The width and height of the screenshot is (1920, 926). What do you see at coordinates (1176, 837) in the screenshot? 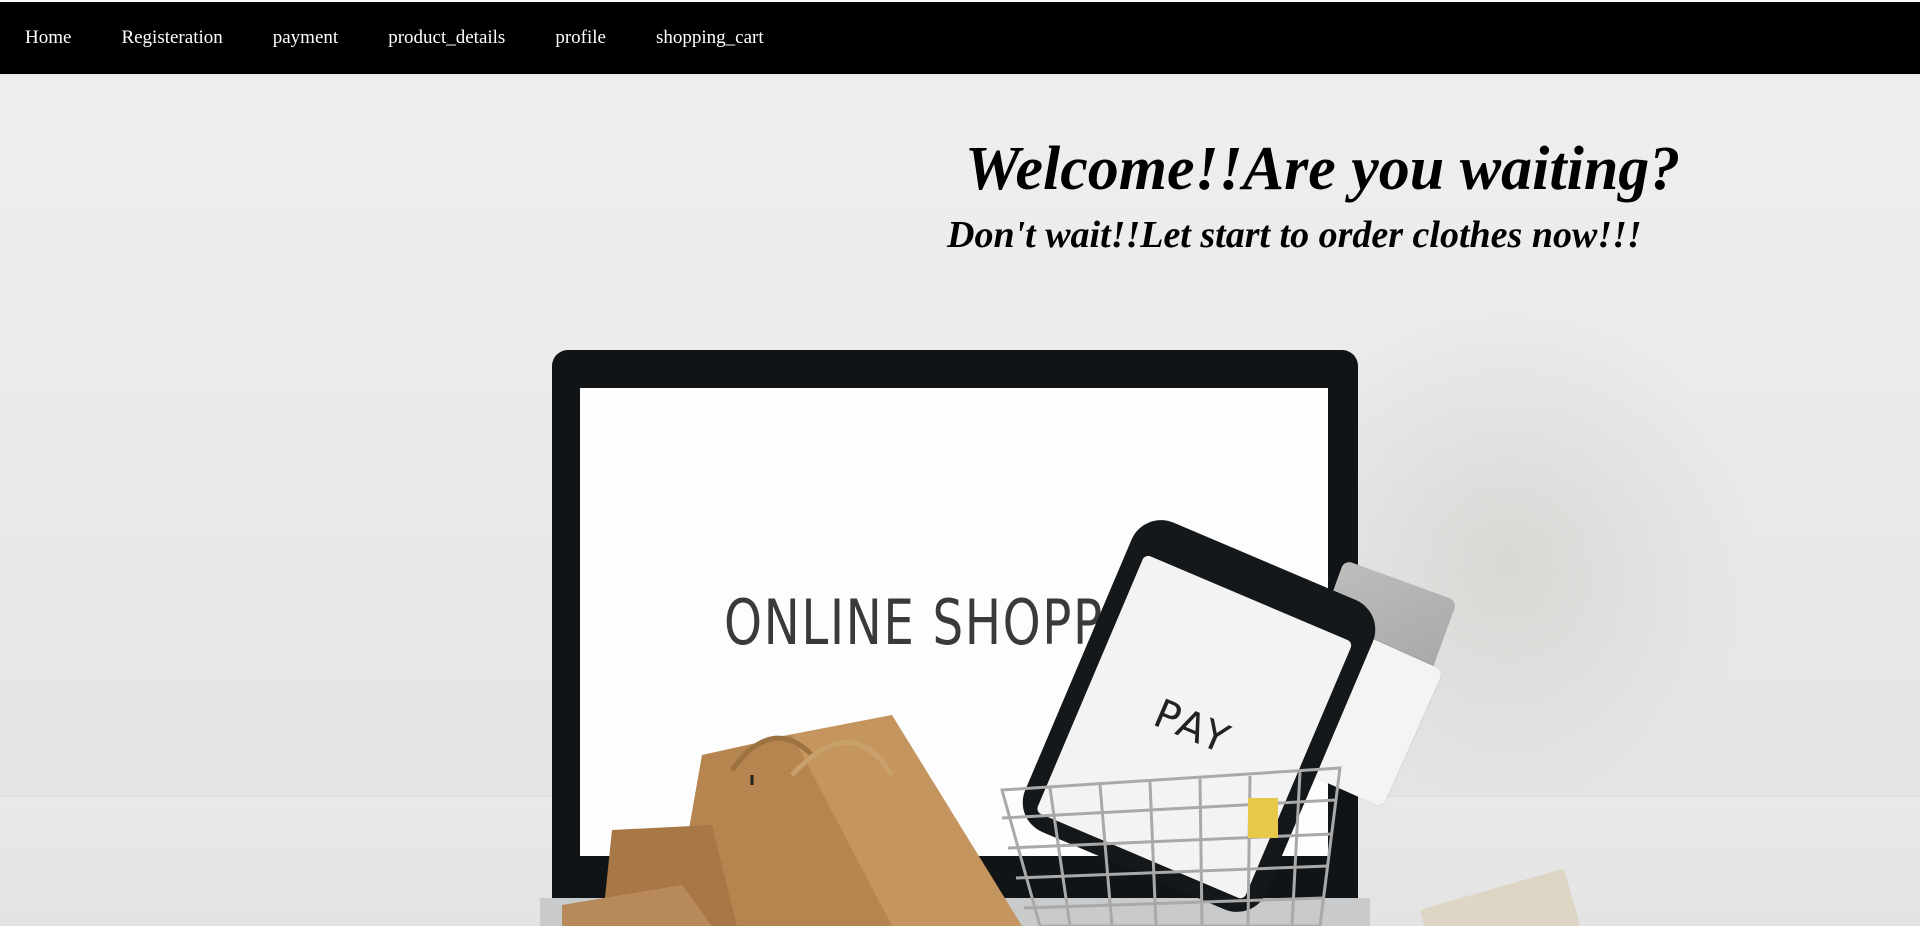
I see `shopping-cart-icon` at bounding box center [1176, 837].